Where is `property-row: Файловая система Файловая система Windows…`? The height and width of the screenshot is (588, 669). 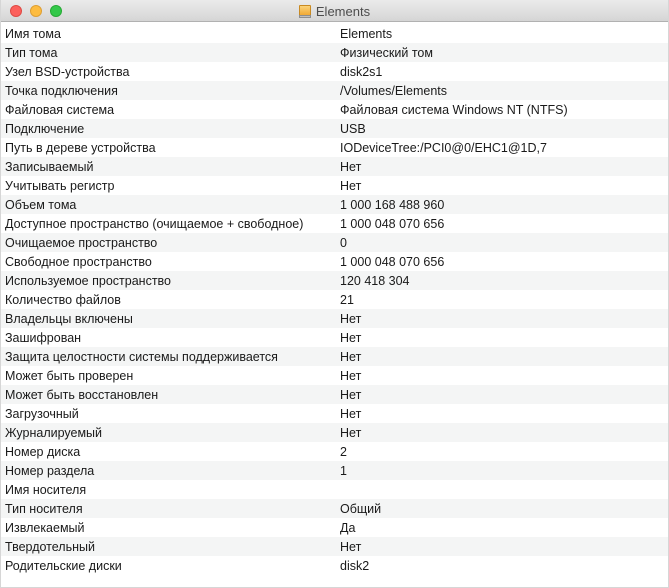 property-row: Файловая система Файловая система Windows… is located at coordinates (334, 109).